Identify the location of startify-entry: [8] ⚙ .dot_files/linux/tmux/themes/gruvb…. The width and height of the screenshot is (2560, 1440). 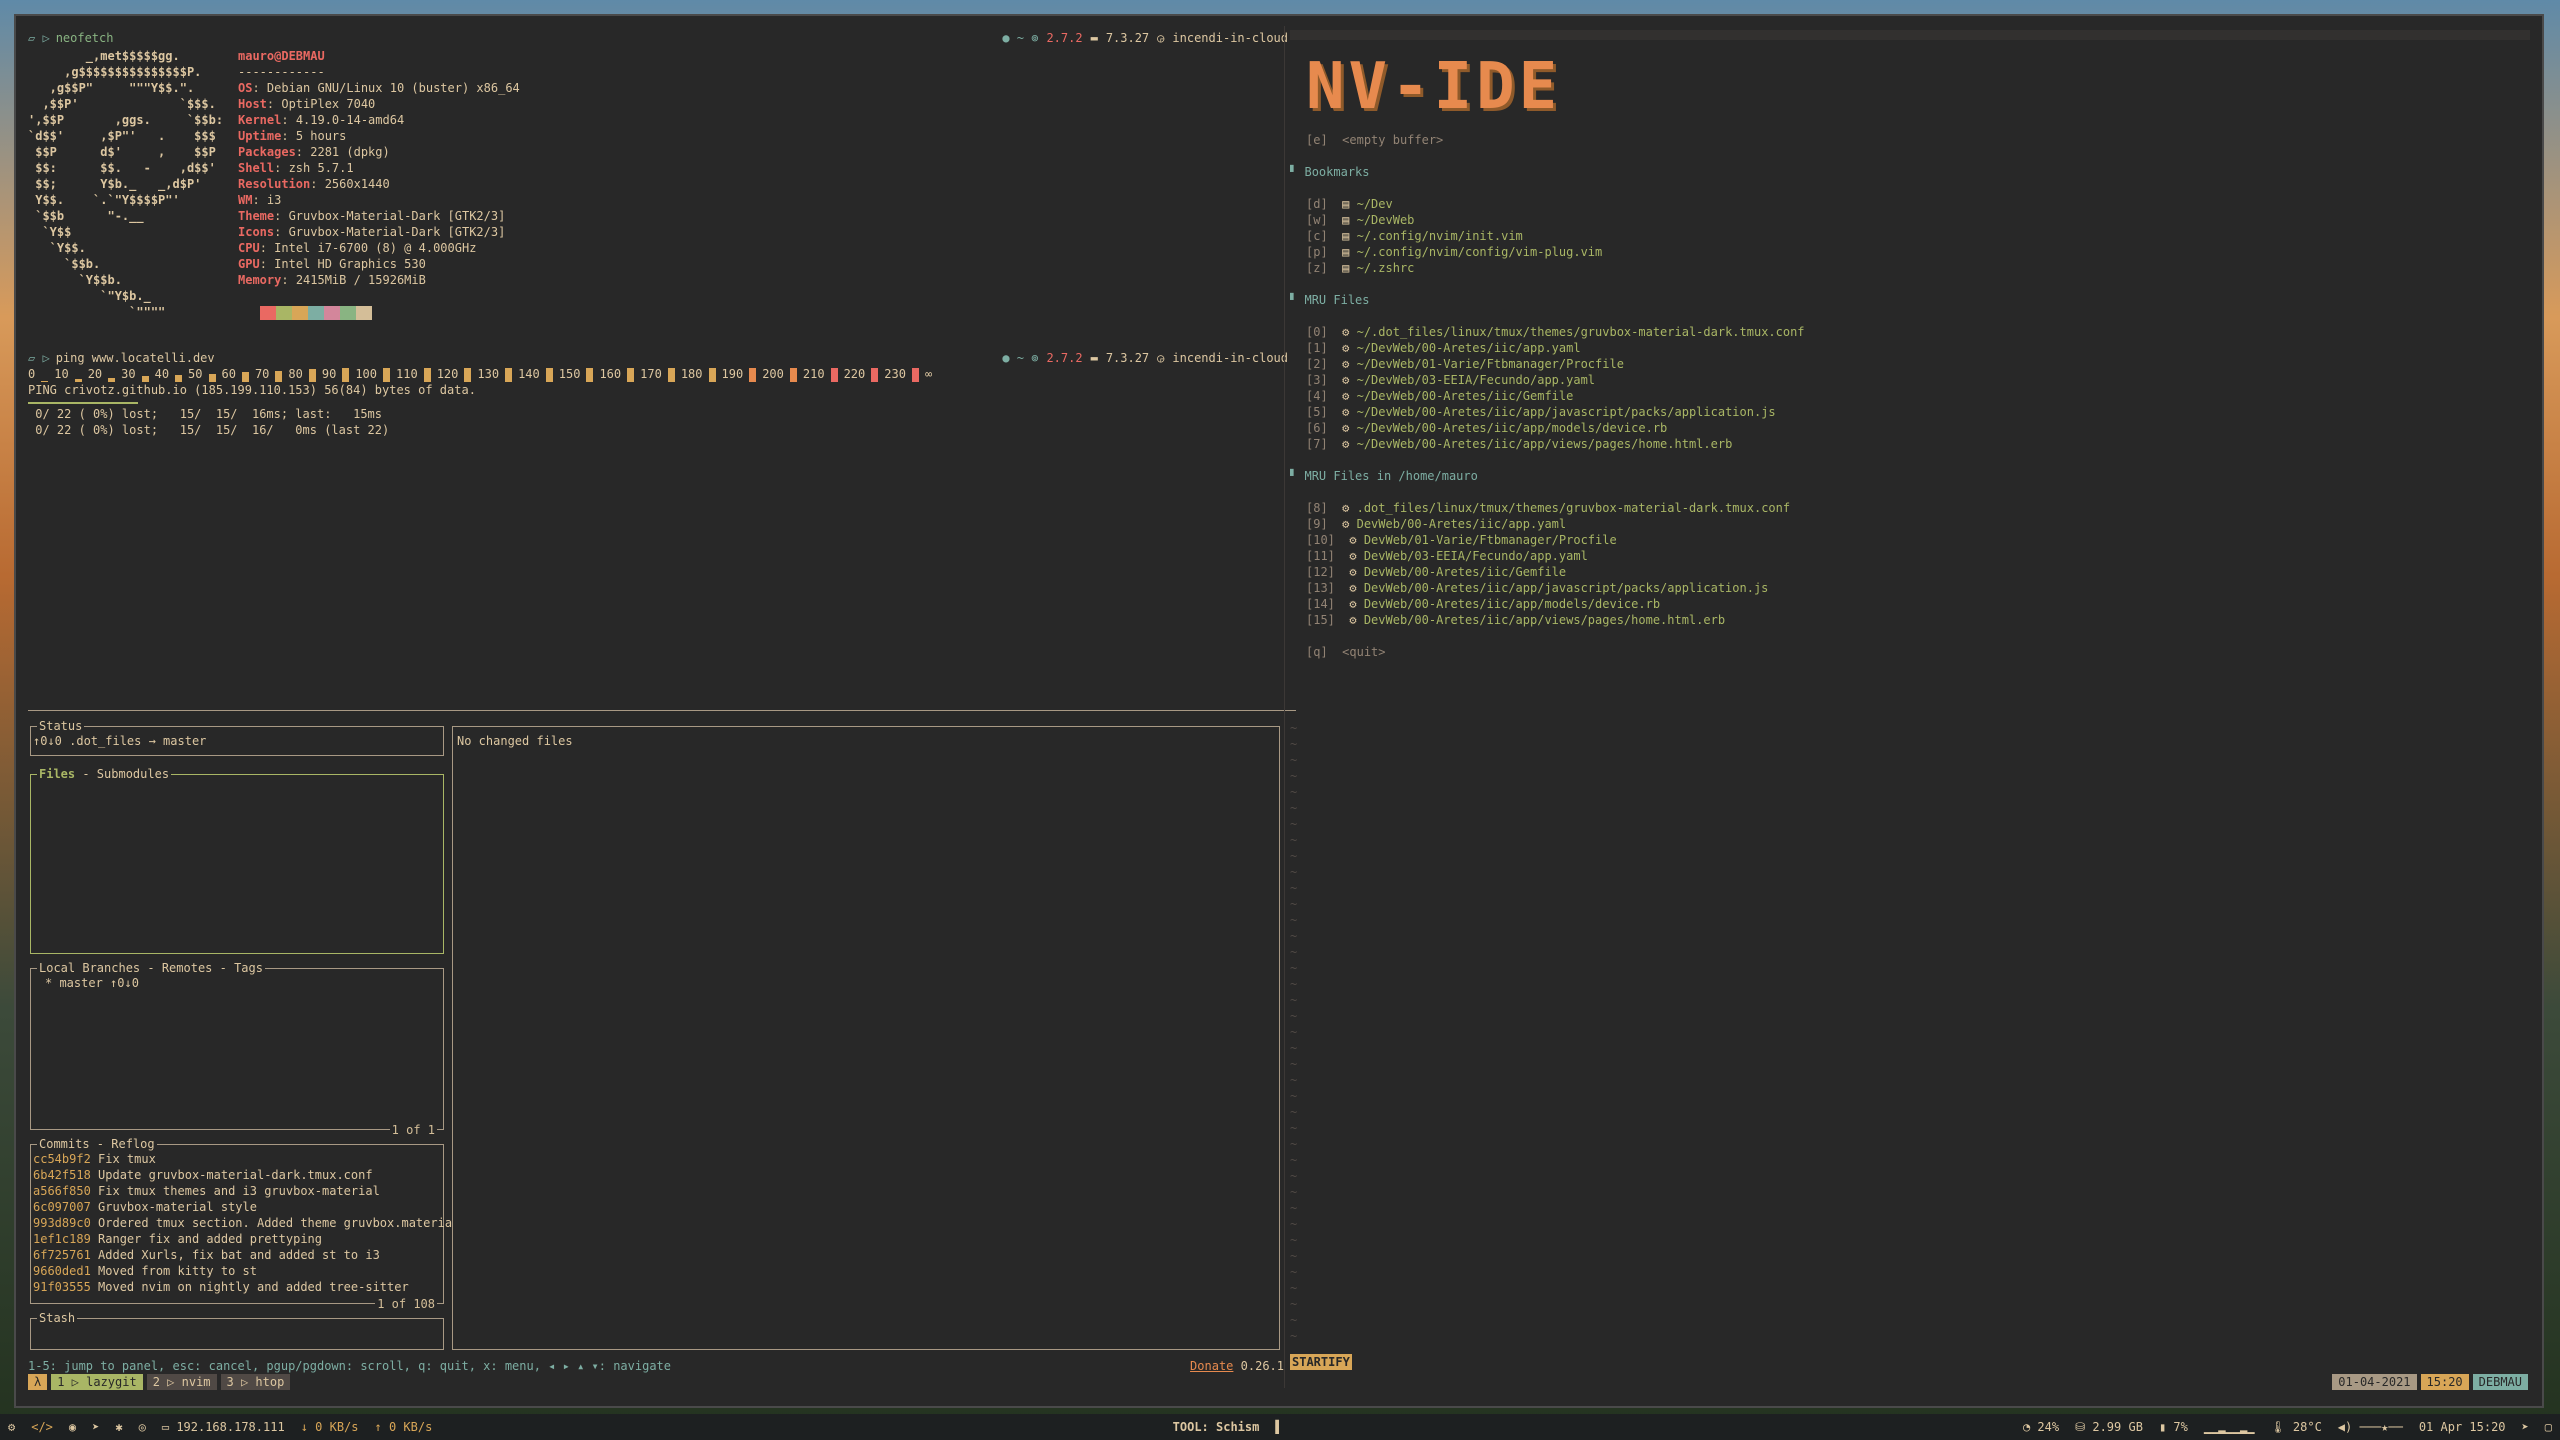
(1910, 508).